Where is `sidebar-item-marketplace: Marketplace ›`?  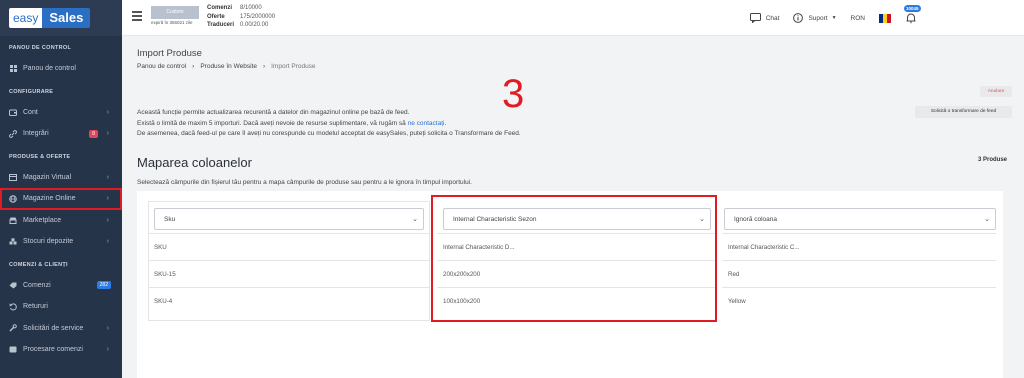
sidebar-item-marketplace: Marketplace › is located at coordinates (61, 221).